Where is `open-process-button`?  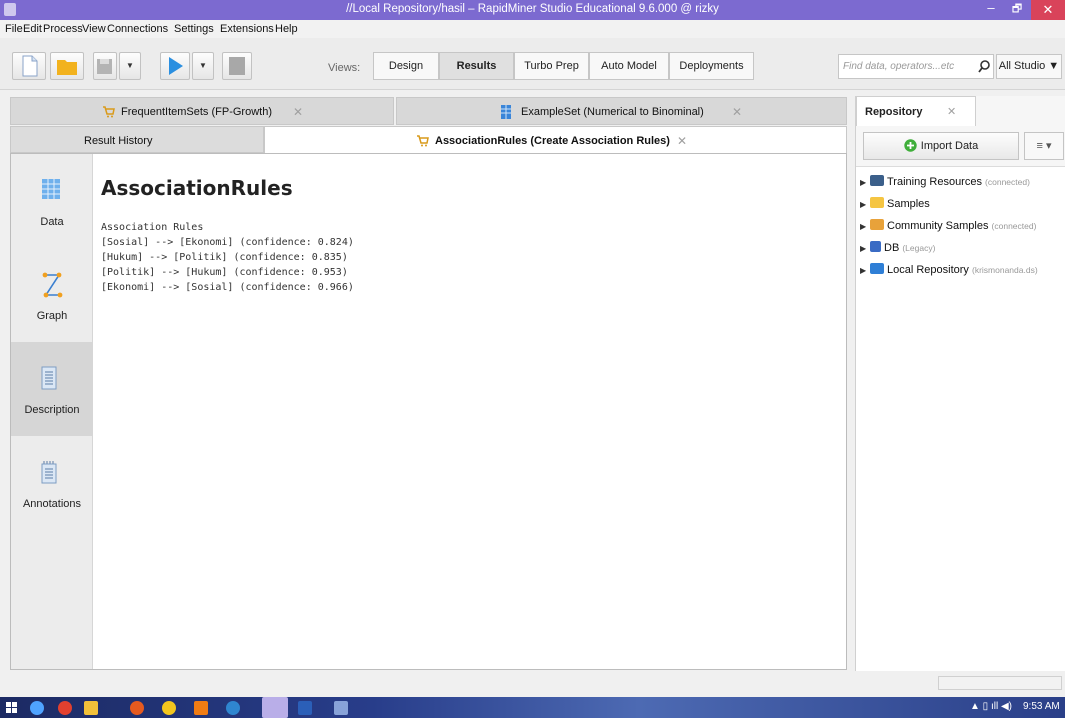 open-process-button is located at coordinates (67, 66).